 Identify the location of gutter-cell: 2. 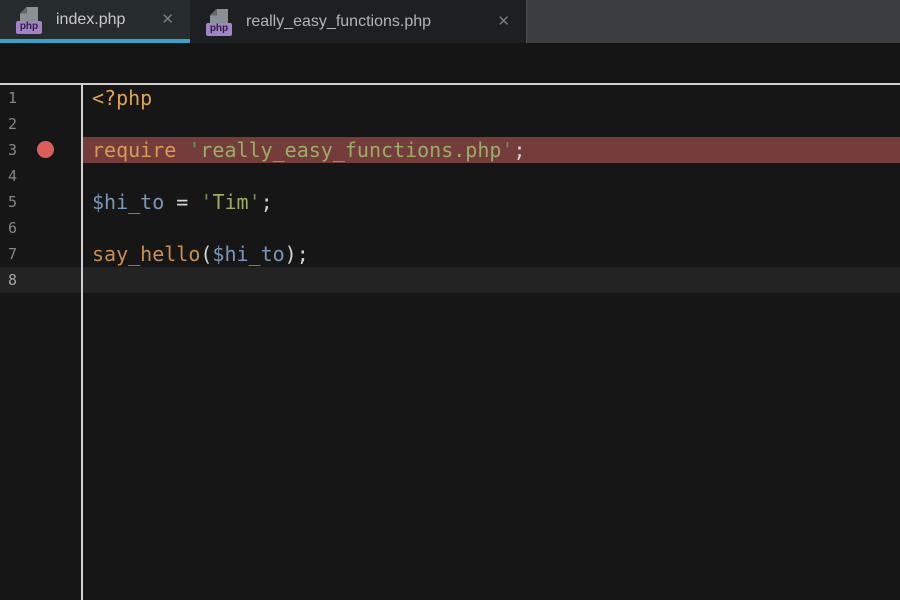
(41, 124).